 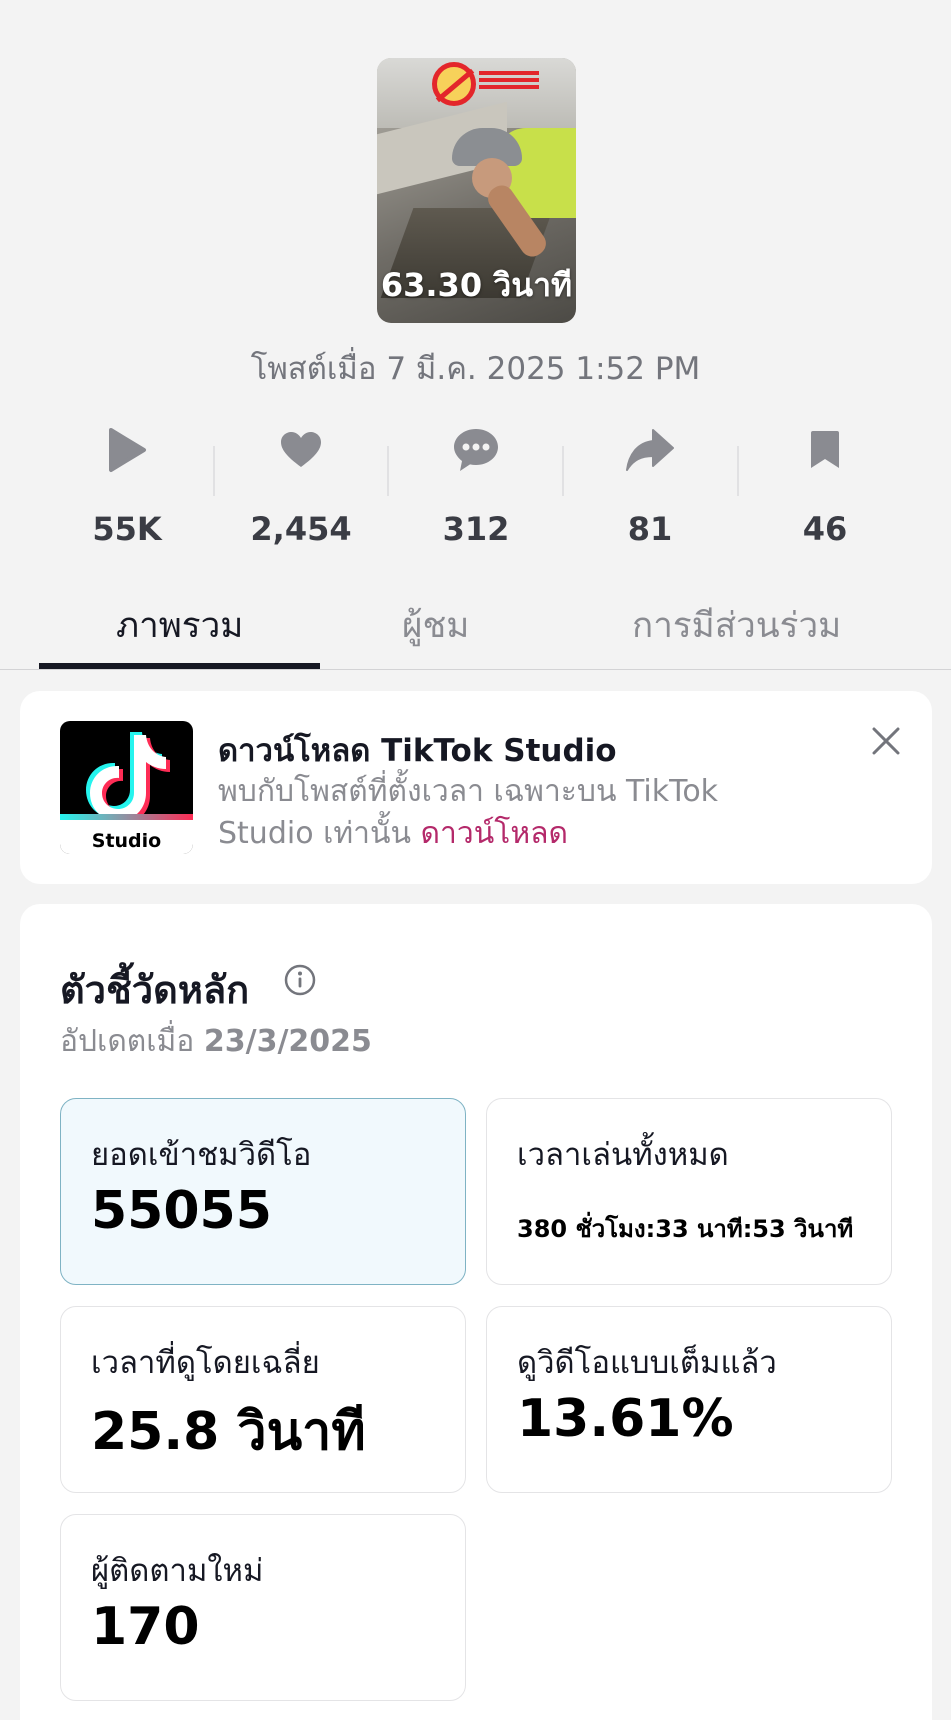 What do you see at coordinates (263, 1607) in the screenshot?
I see `metric-new-followers: ผู้ติดตามใหม่ 170` at bounding box center [263, 1607].